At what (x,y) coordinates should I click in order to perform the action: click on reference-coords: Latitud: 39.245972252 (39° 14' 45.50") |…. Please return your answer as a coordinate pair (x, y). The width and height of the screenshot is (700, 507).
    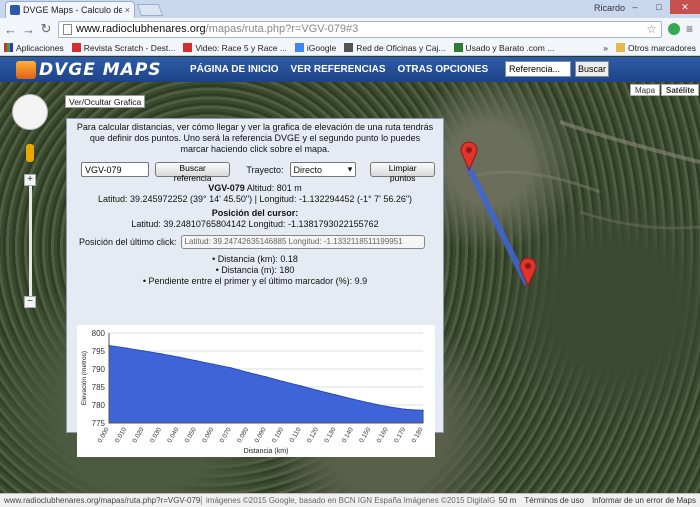
    Looking at the image, I should click on (255, 199).